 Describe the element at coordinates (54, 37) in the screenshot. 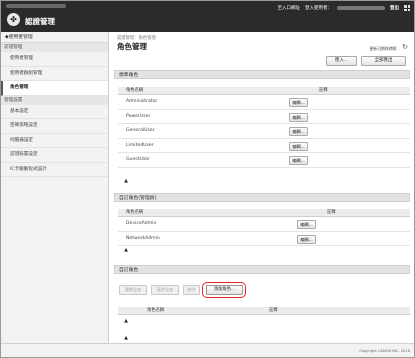

I see `sidebar-back-link: ◆使用者管理` at that location.